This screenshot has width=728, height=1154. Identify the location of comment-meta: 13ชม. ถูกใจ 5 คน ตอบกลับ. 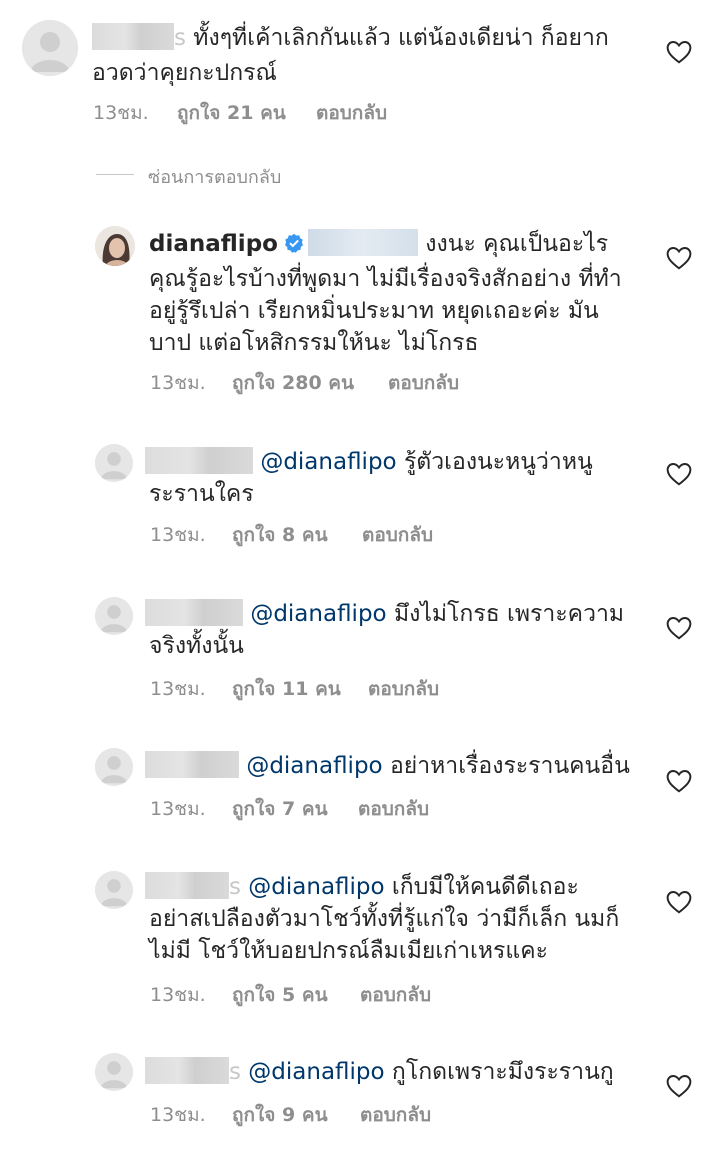
(310, 993).